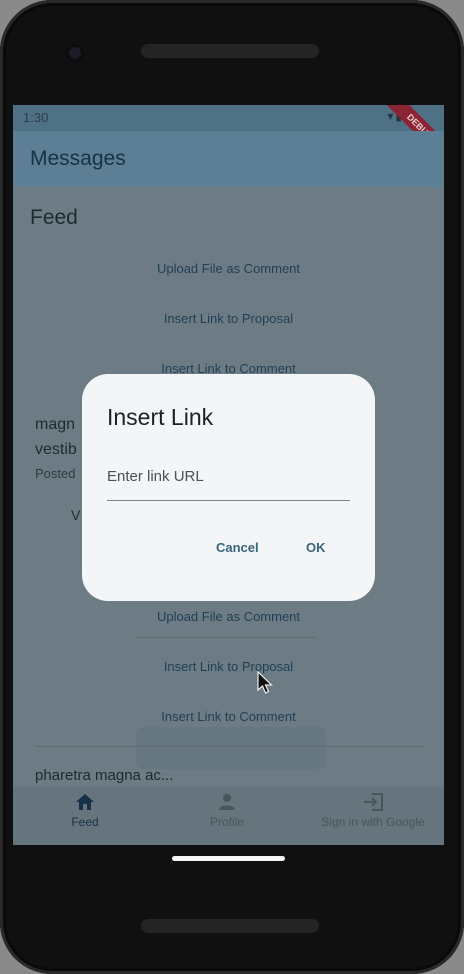  I want to click on post-text-line1: magn, so click(55, 424).